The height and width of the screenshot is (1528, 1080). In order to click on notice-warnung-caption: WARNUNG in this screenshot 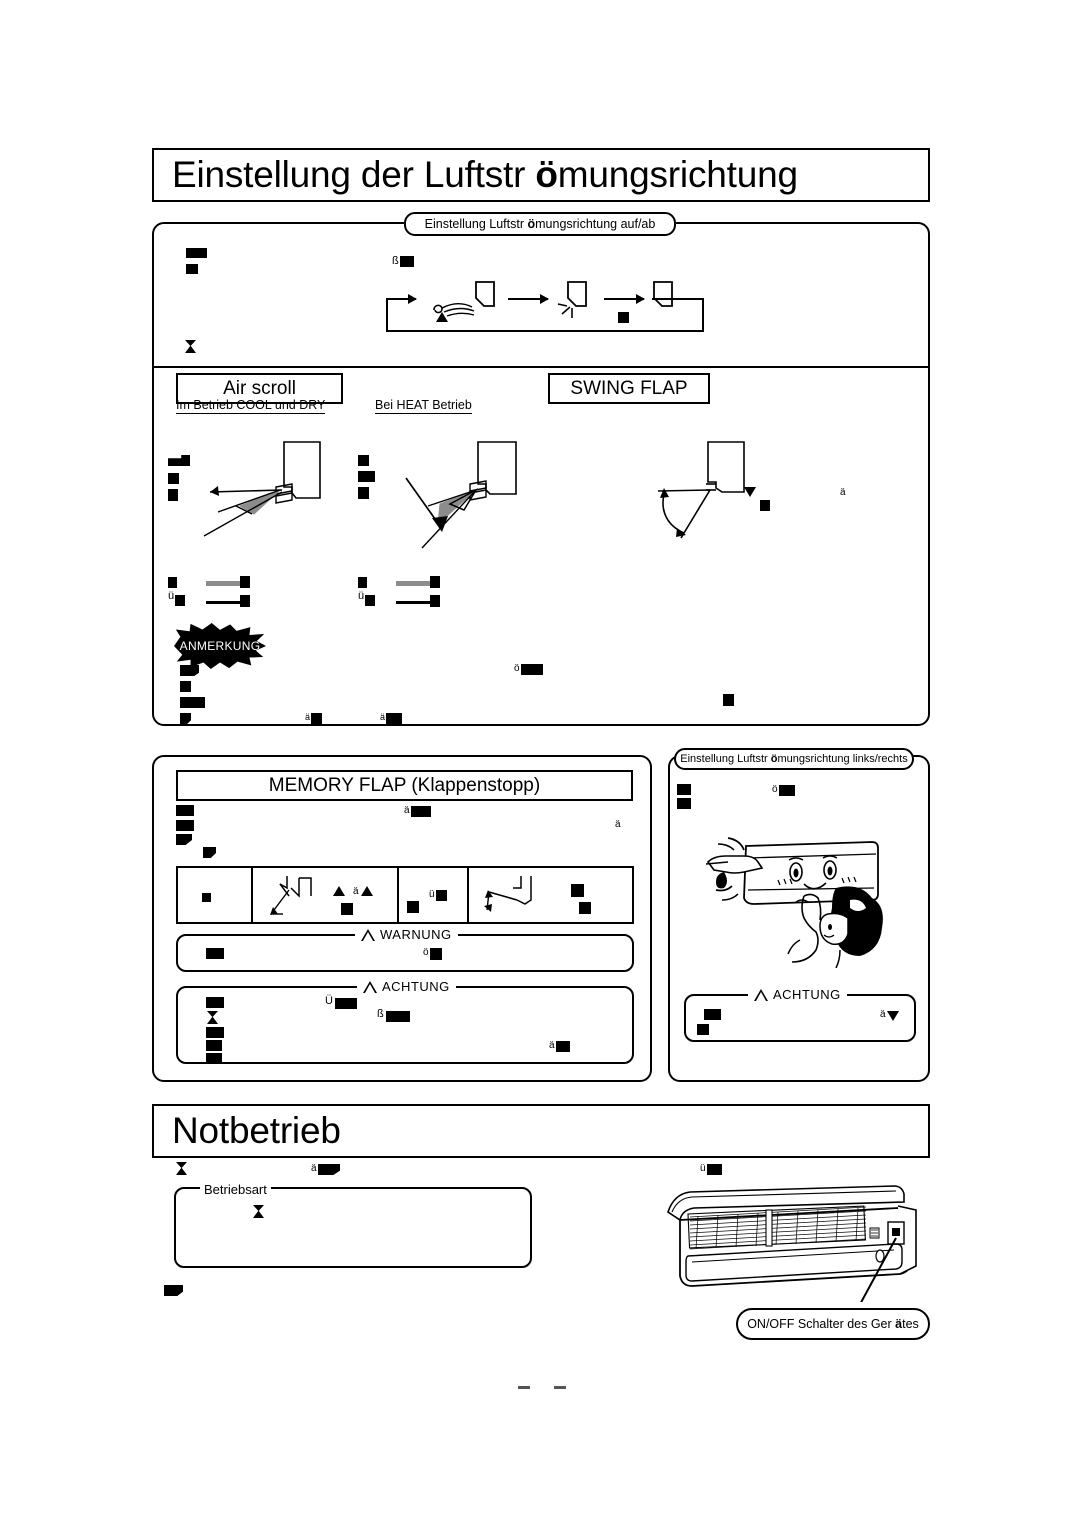, I will do `click(406, 934)`.